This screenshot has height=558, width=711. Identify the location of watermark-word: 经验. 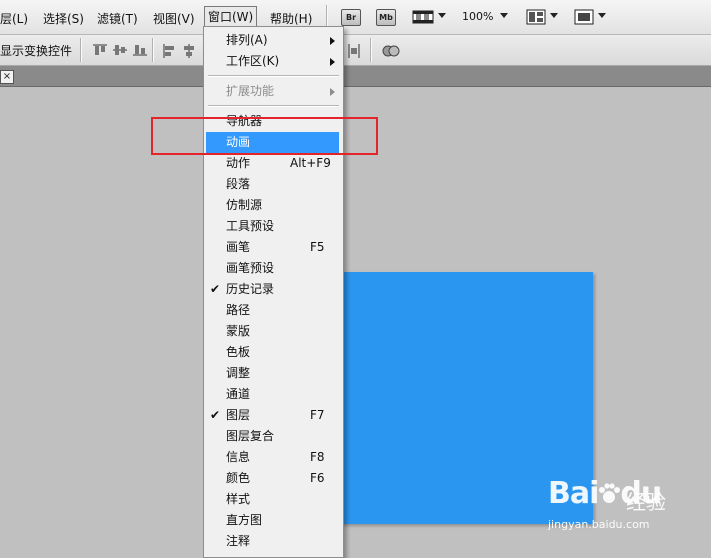
(646, 502).